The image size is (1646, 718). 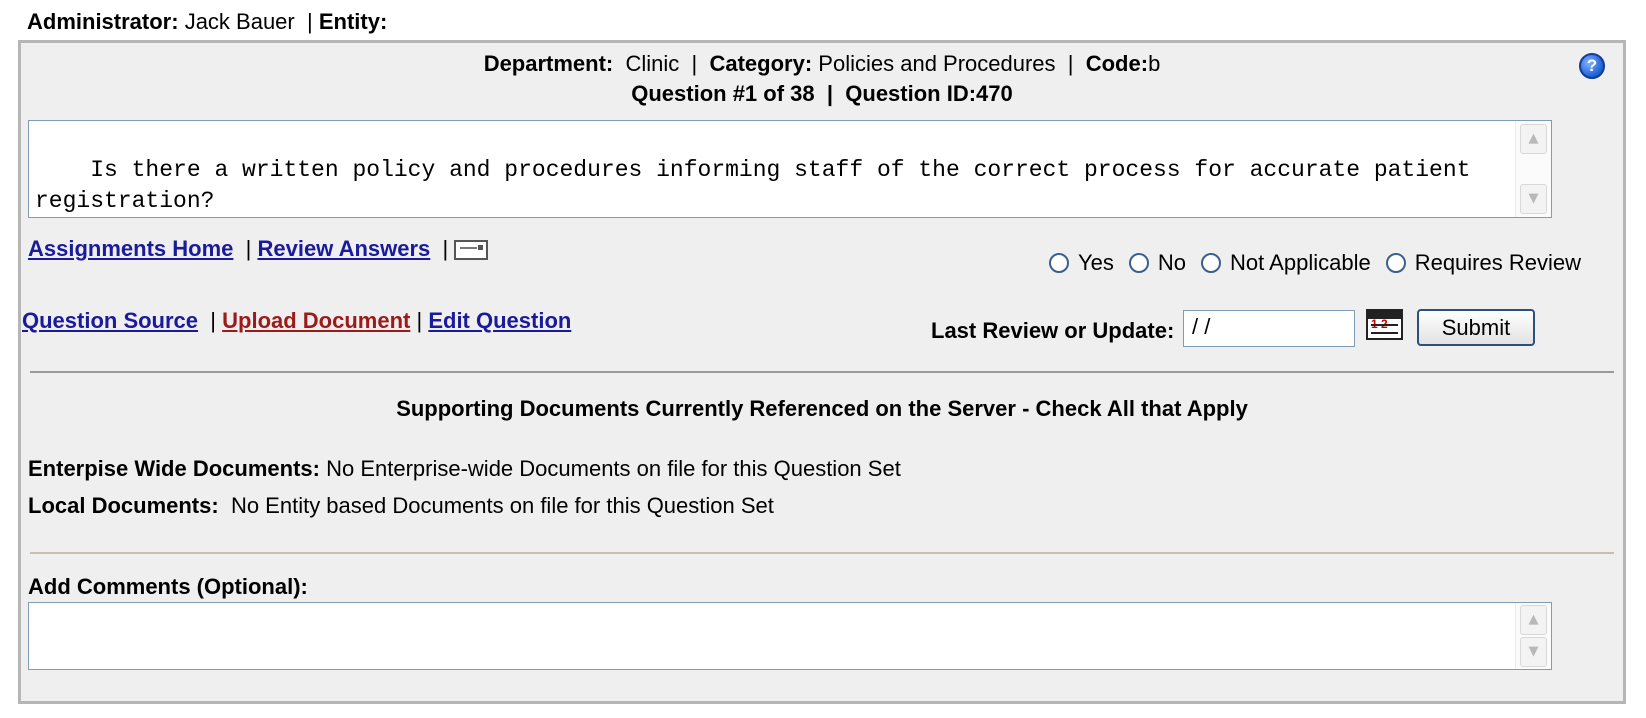 What do you see at coordinates (548, 63) in the screenshot?
I see `department-label: Department:` at bounding box center [548, 63].